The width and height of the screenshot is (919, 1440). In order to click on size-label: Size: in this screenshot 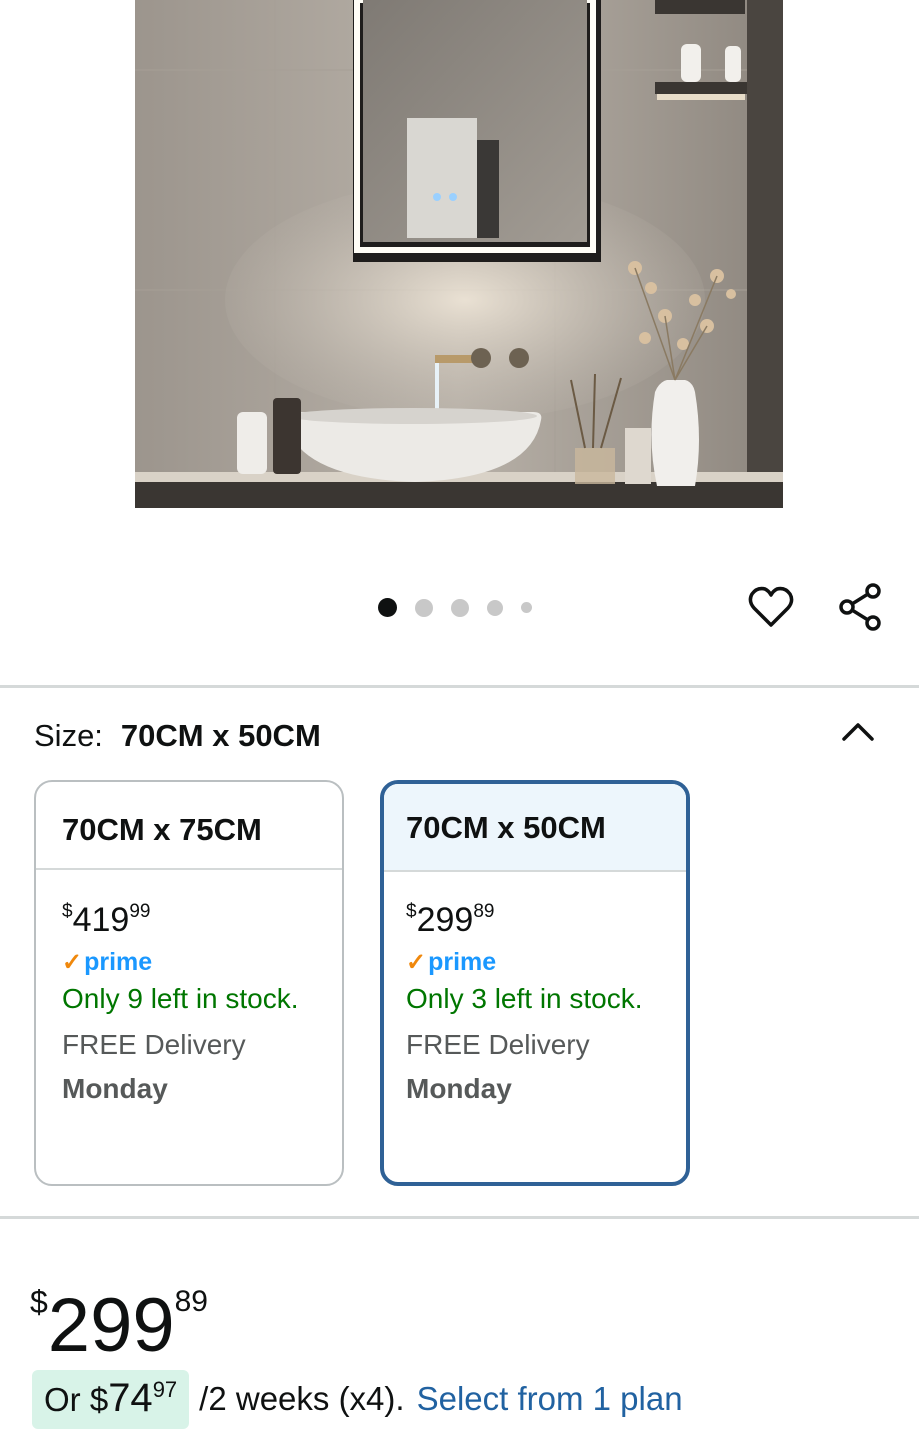, I will do `click(68, 735)`.